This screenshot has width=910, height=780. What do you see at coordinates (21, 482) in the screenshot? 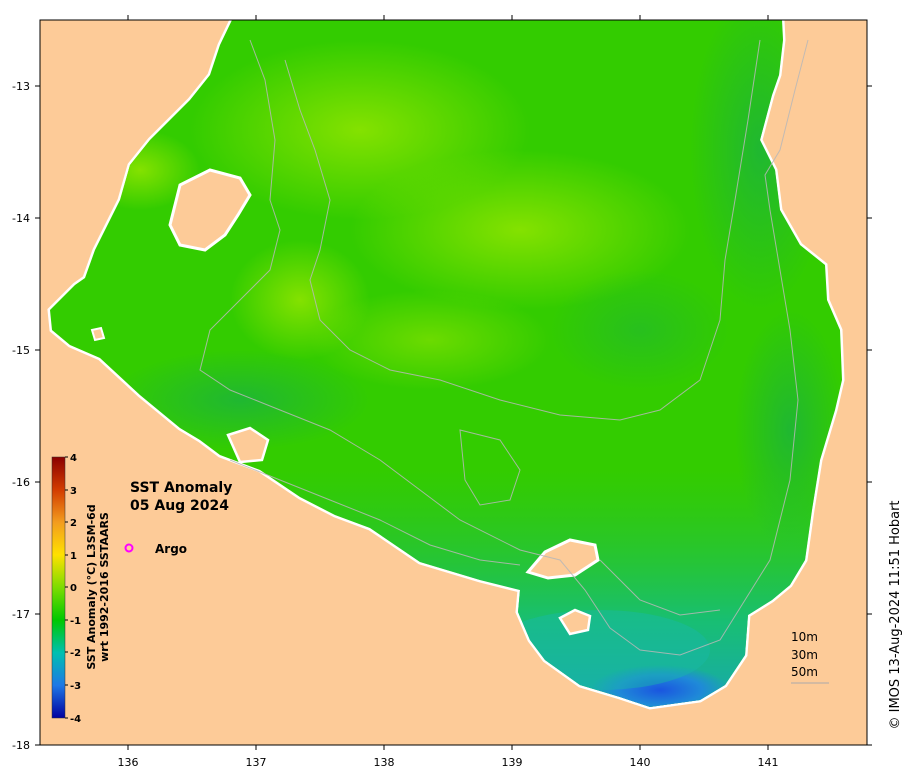
I see `y-tick-label: -16` at bounding box center [21, 482].